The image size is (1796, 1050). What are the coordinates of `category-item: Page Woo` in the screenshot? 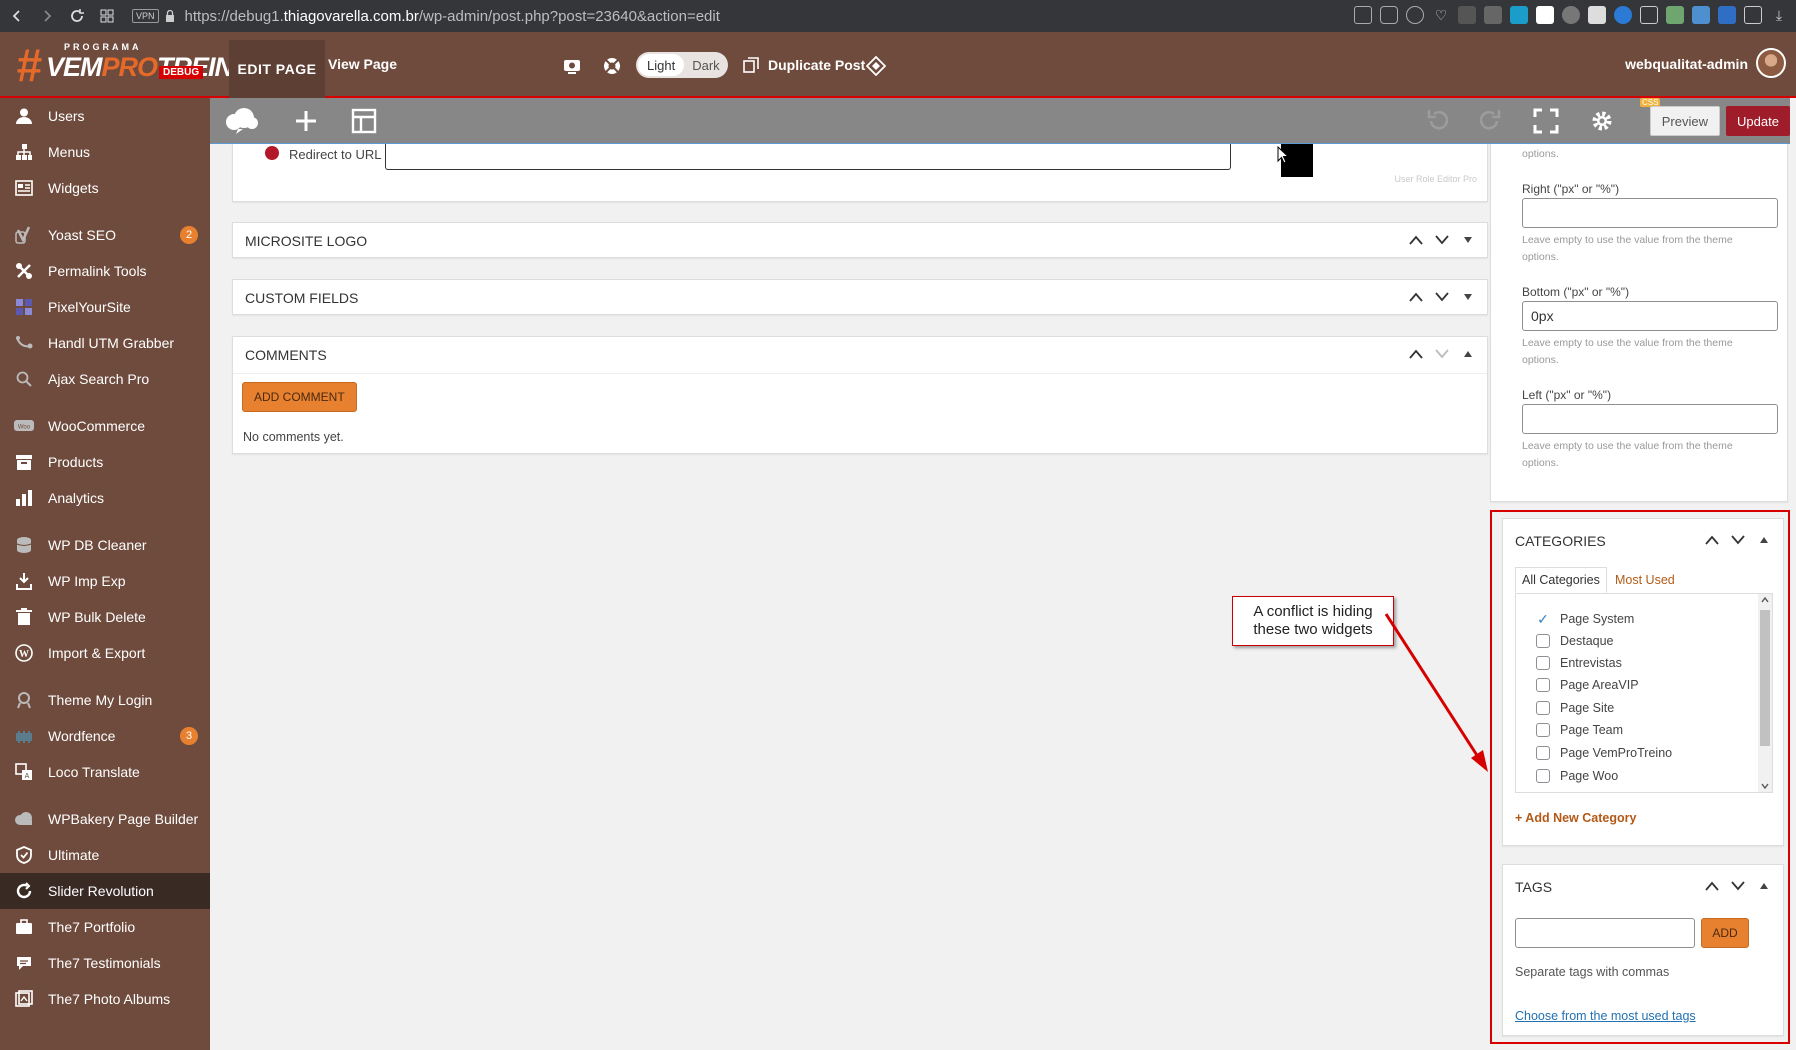 It's located at (1577, 776).